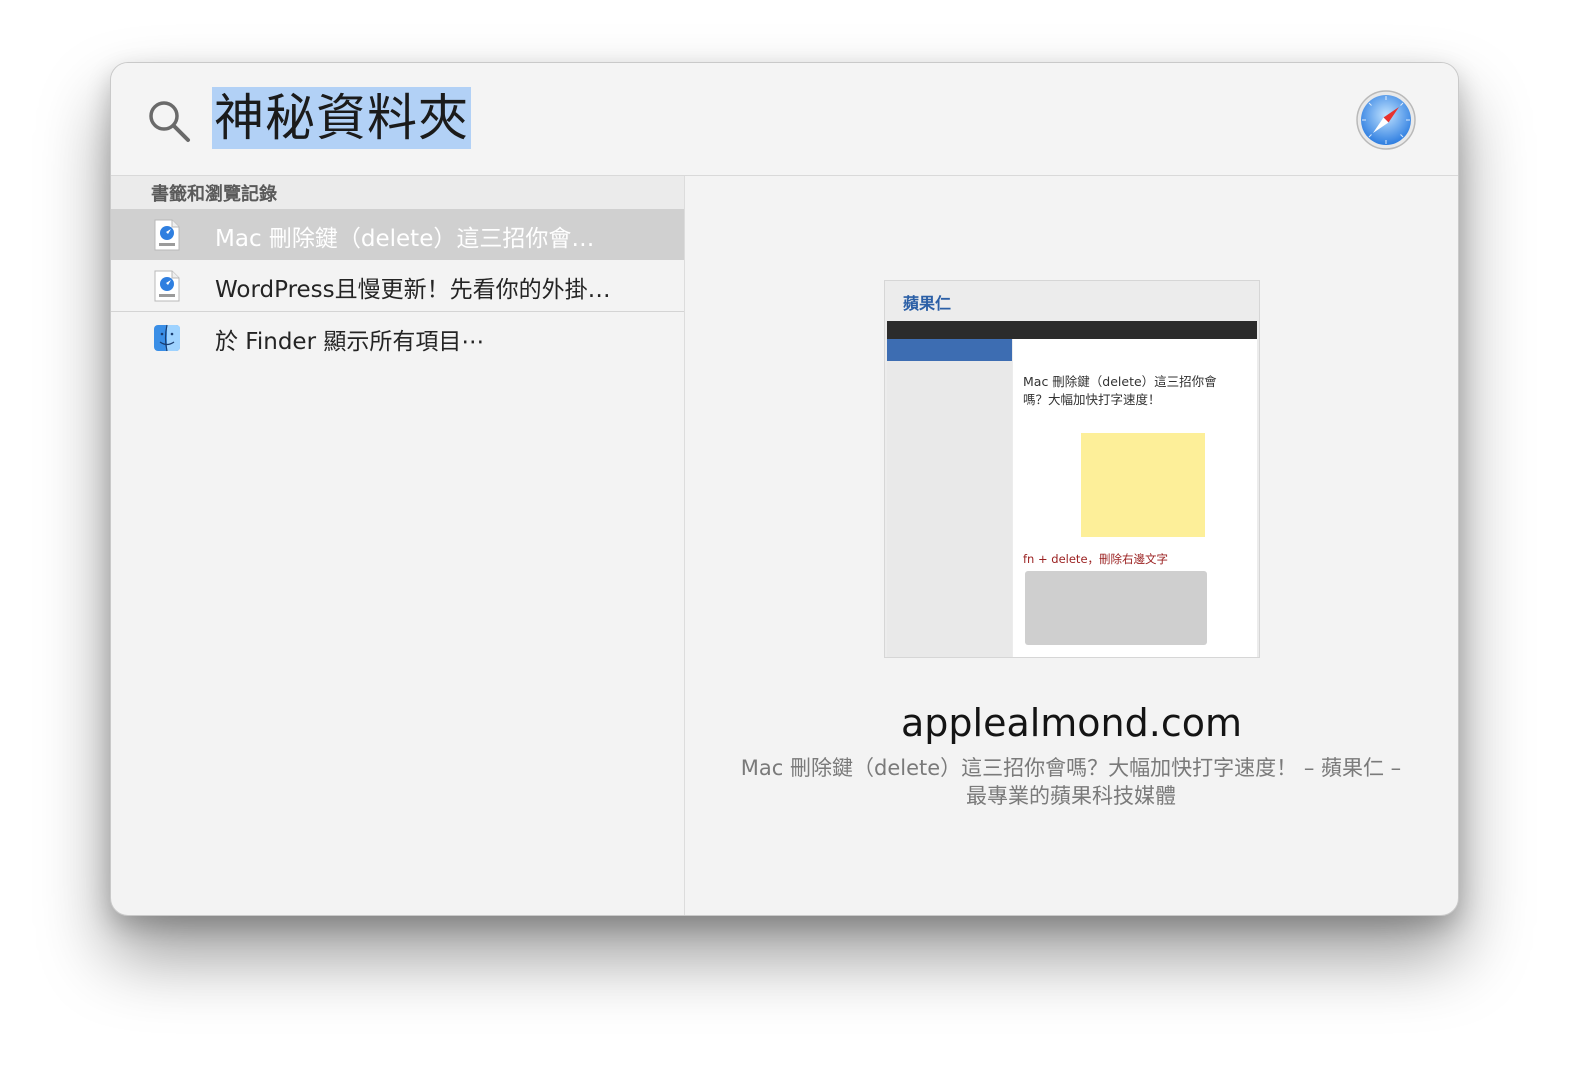  Describe the element at coordinates (1096, 559) in the screenshot. I see `article-subheading: fn + delete，刪除右邊文字` at that location.